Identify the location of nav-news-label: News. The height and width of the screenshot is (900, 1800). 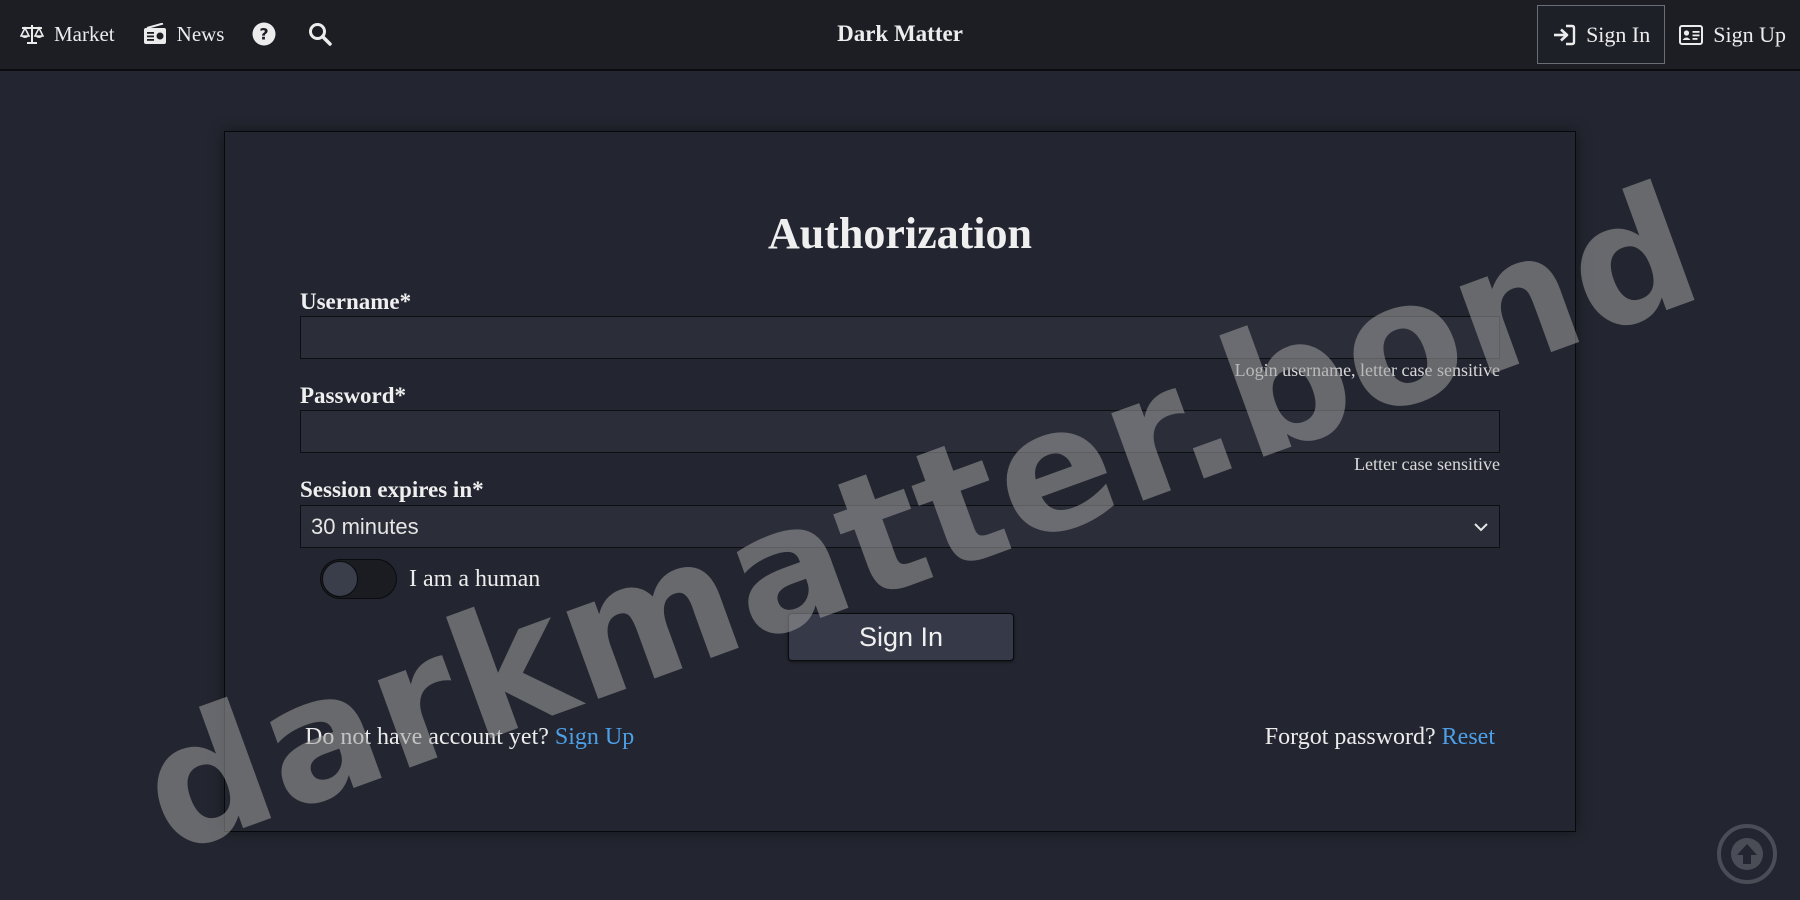
(200, 33).